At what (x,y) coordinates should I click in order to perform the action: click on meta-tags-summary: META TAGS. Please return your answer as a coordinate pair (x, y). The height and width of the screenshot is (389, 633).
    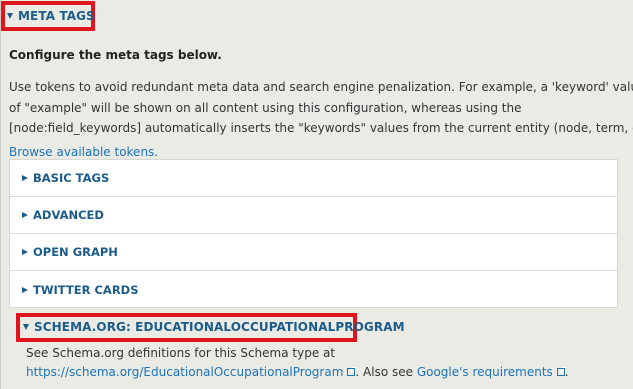
    Looking at the image, I should click on (51, 16).